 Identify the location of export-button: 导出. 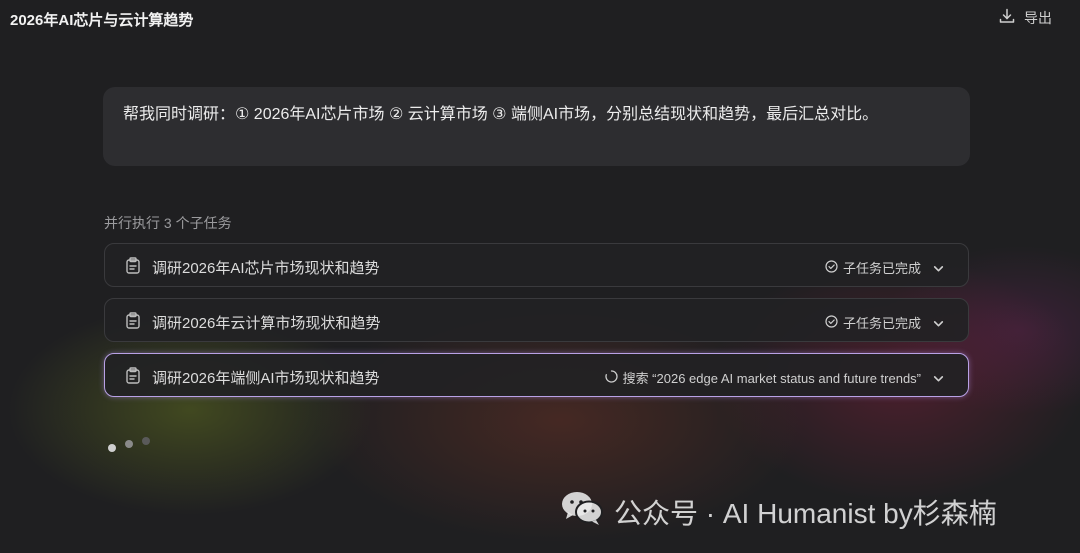
(1025, 17).